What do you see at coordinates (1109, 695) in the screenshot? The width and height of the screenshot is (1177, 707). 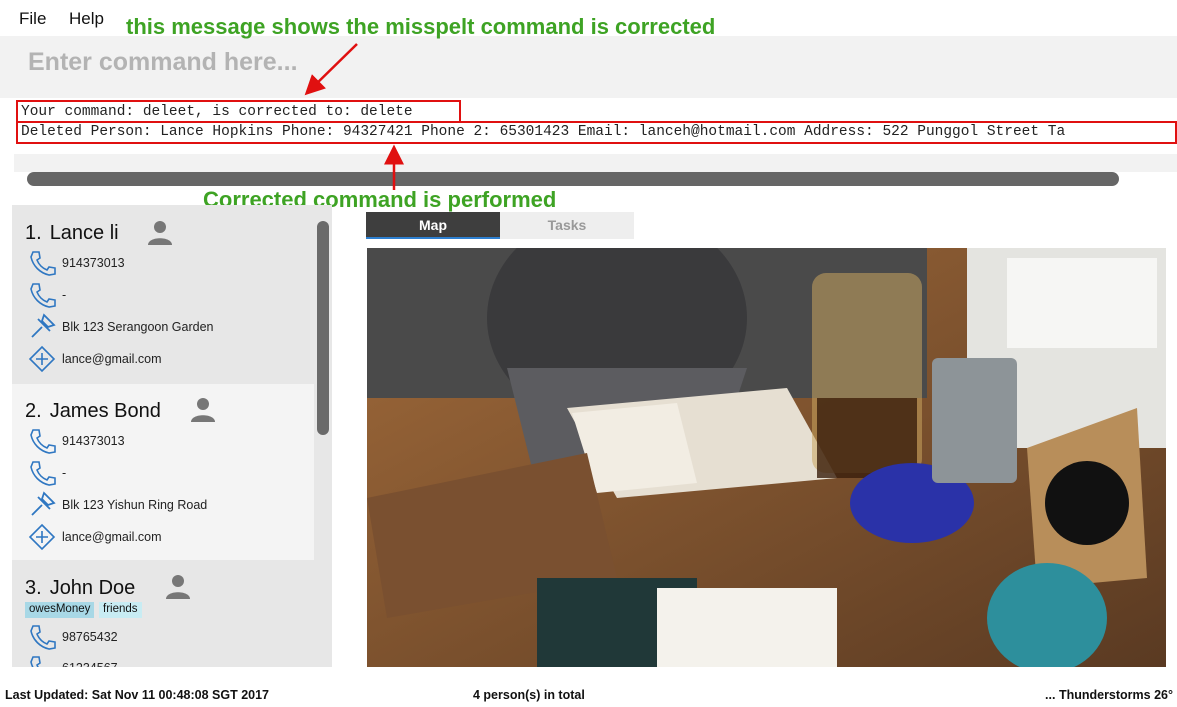 I see `status-weather: ... Thunderstorms 26°` at bounding box center [1109, 695].